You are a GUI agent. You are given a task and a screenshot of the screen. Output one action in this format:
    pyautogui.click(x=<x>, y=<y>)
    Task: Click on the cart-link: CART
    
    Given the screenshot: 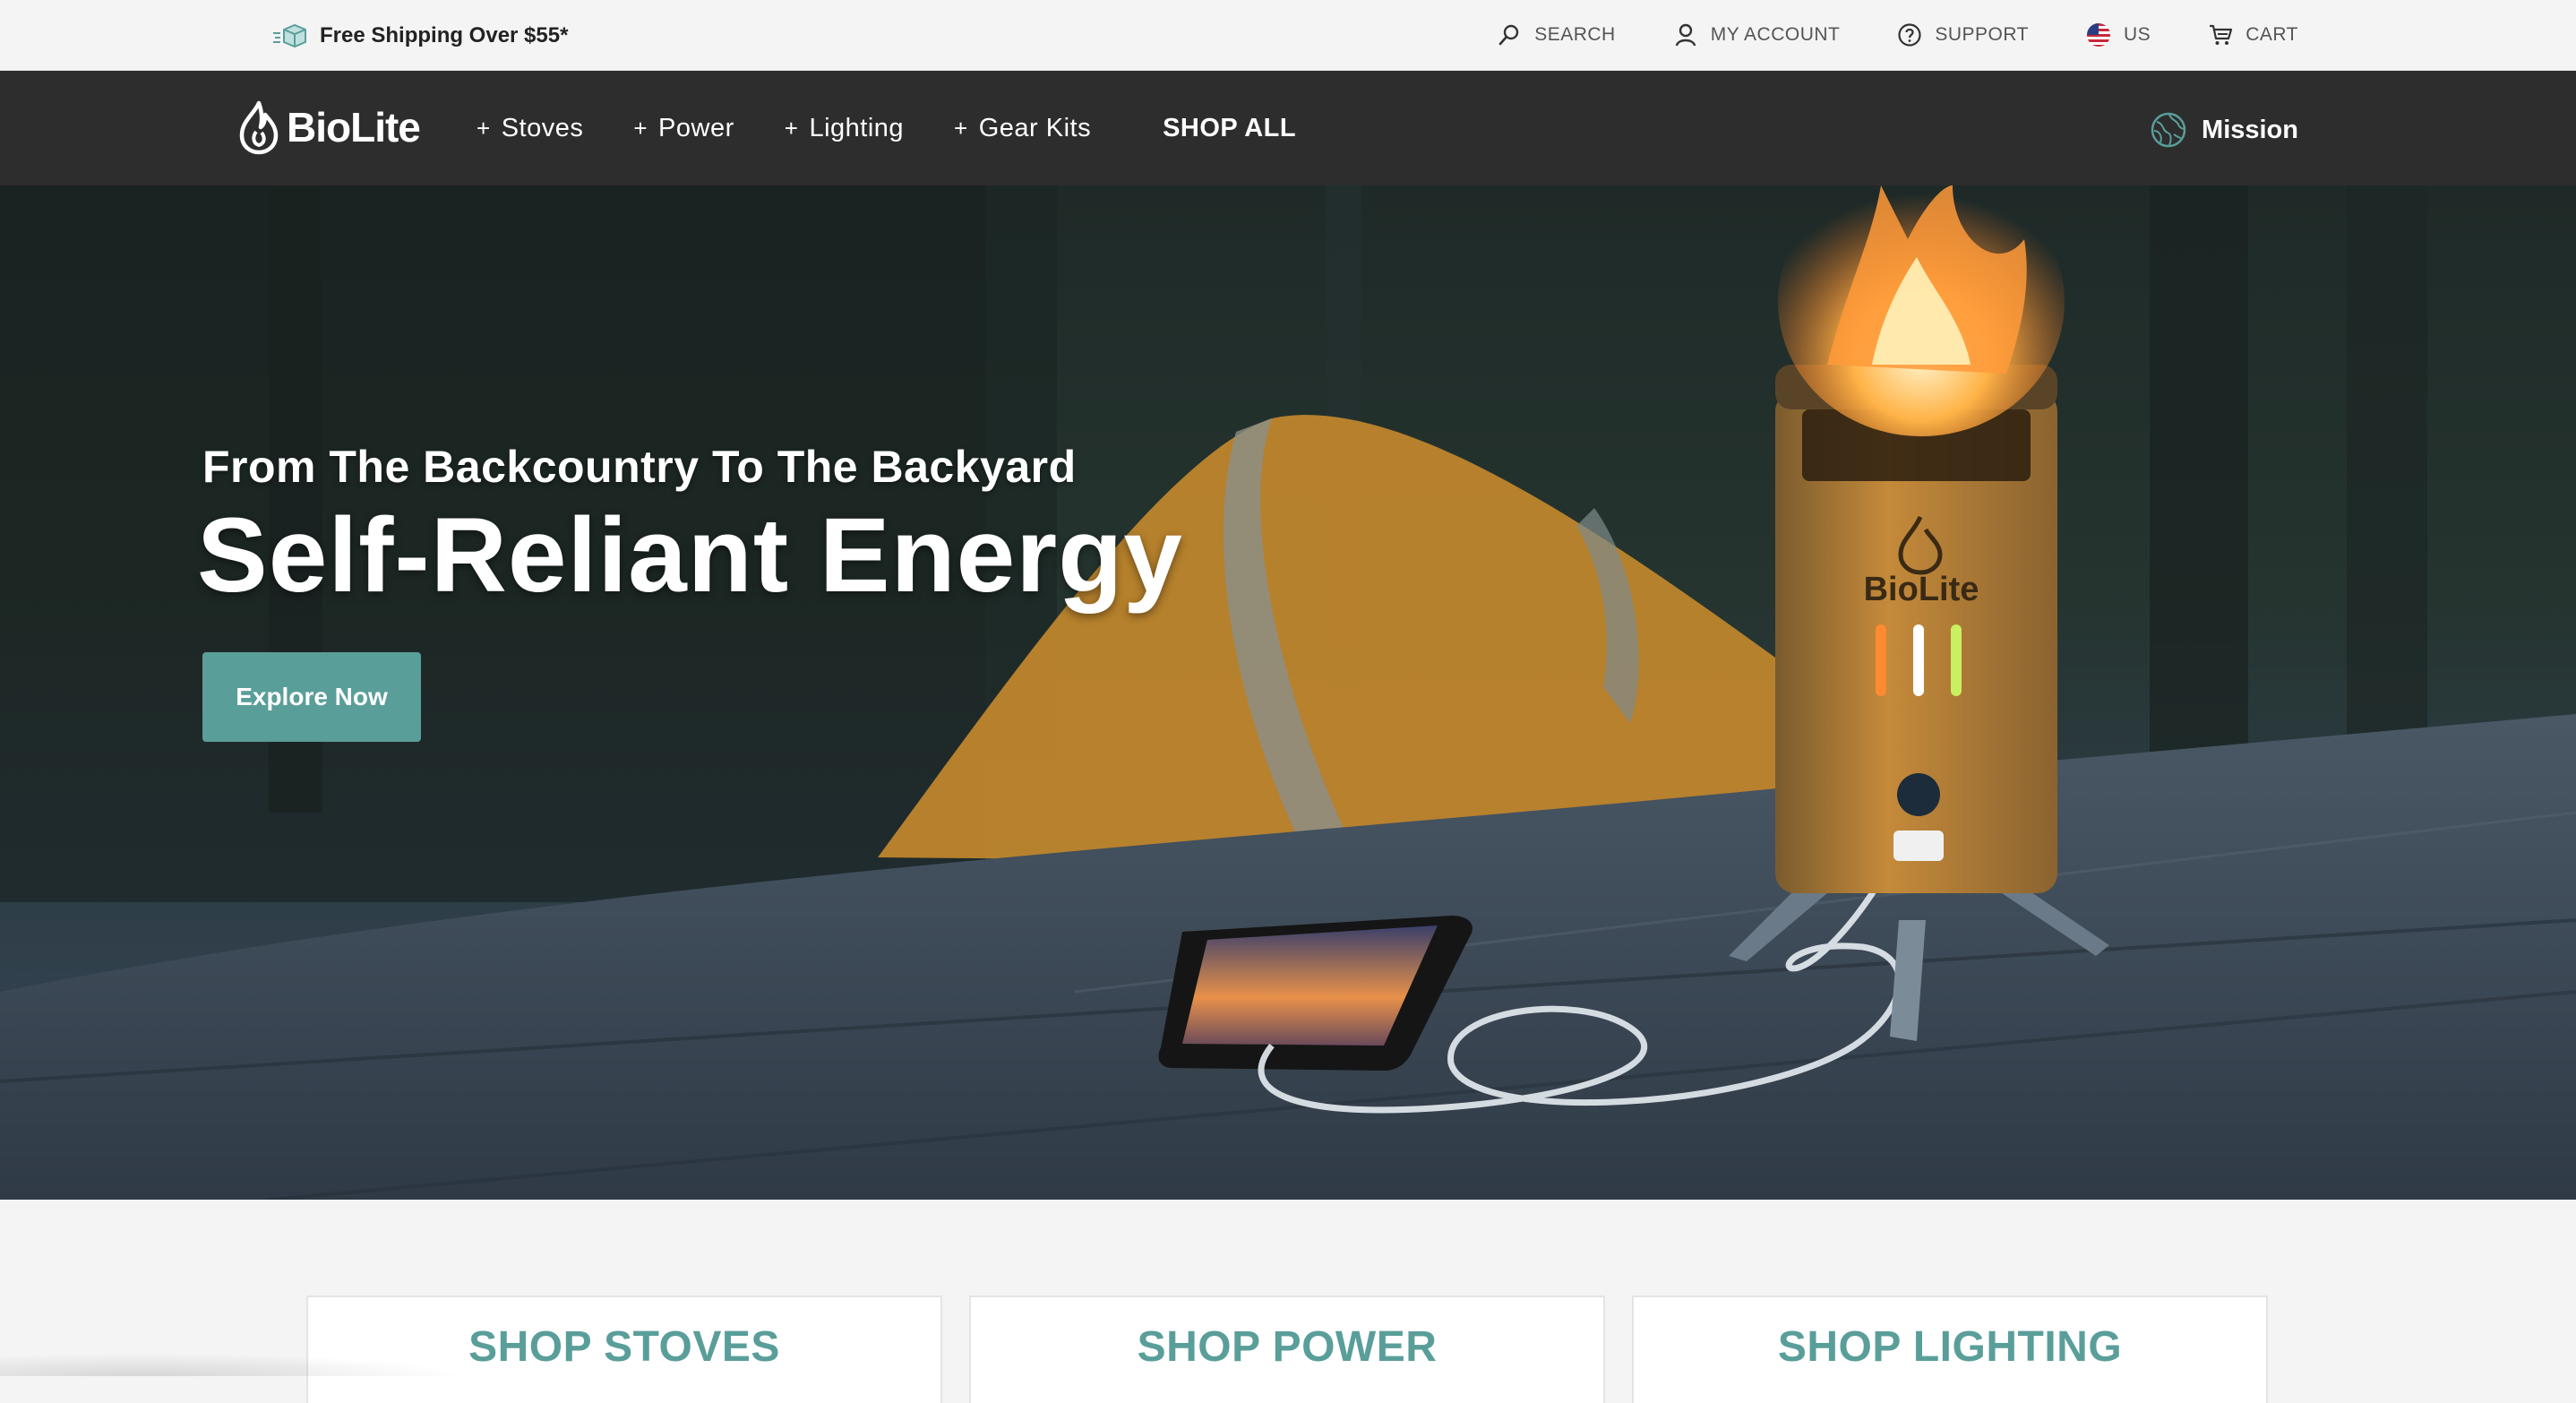 What is the action you would take?
    pyautogui.click(x=2253, y=34)
    